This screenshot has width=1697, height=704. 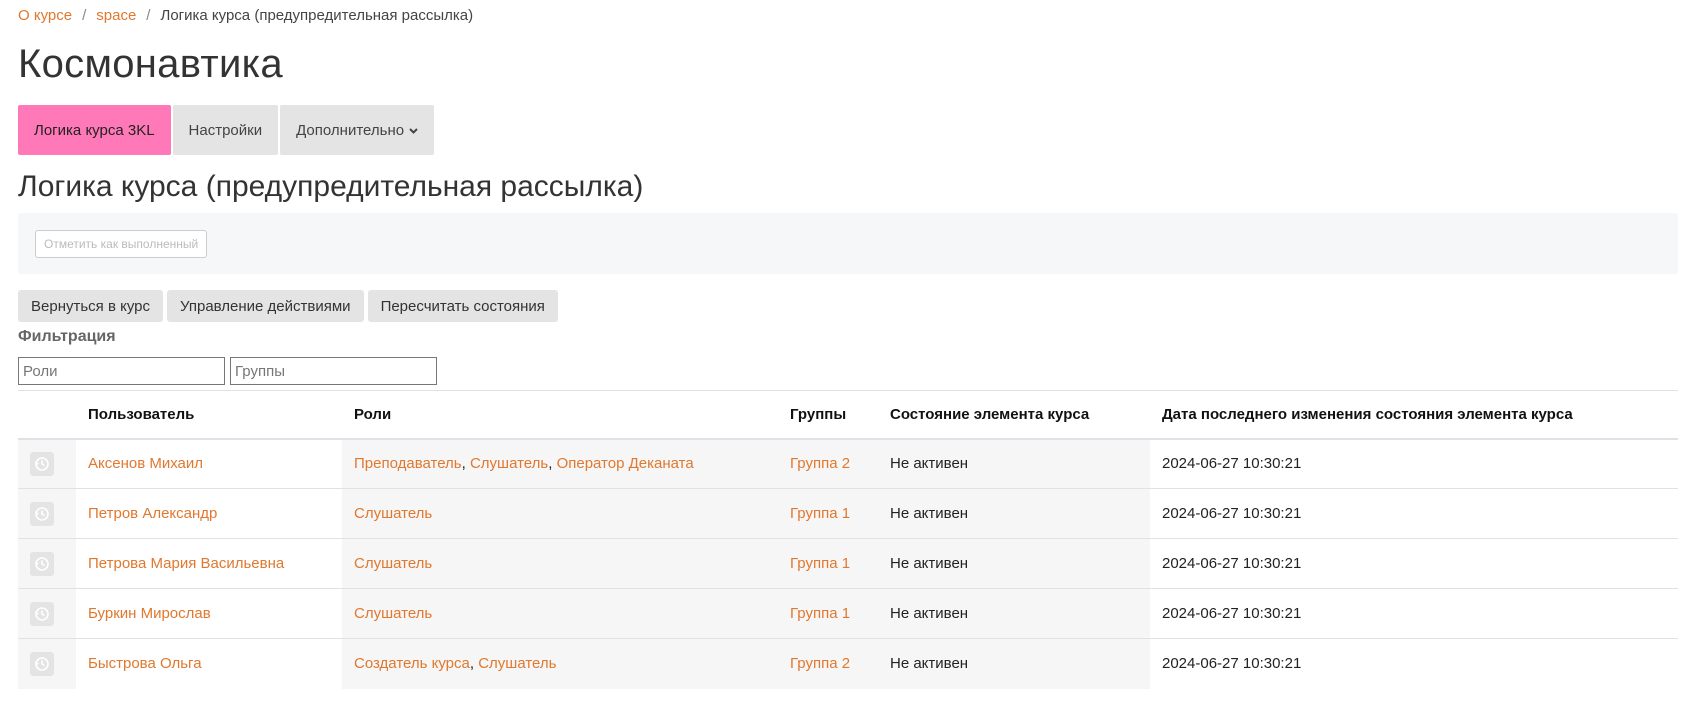 What do you see at coordinates (462, 306) in the screenshot?
I see `recalculate-states-button: Пересчитать состояния` at bounding box center [462, 306].